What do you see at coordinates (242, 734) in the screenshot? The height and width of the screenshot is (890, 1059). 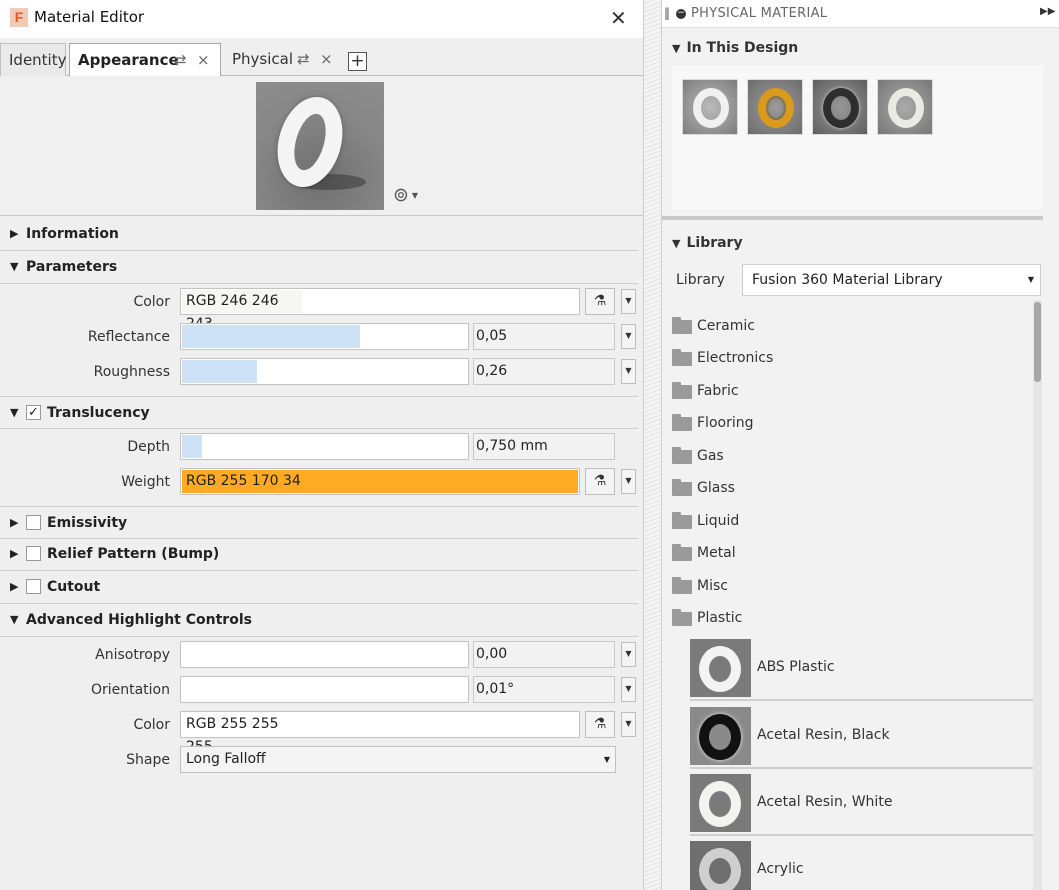 I see `highlight-swatch-value: RGB 255 255 255` at bounding box center [242, 734].